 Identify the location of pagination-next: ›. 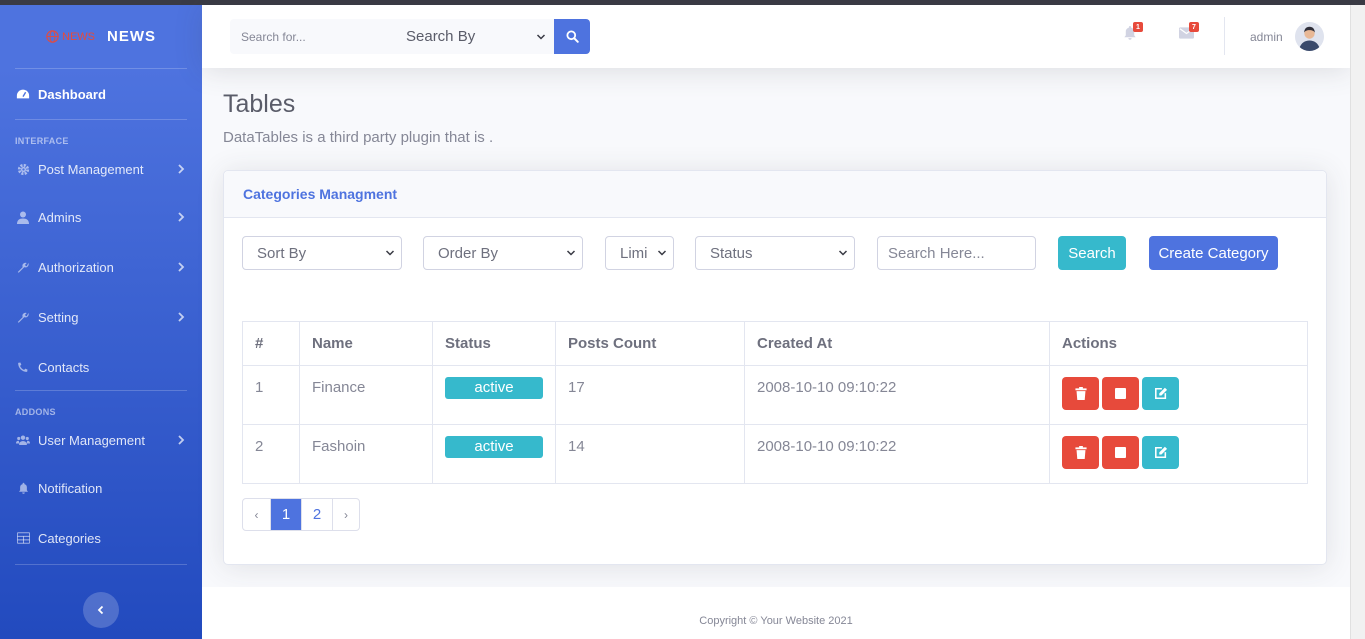
(345, 514).